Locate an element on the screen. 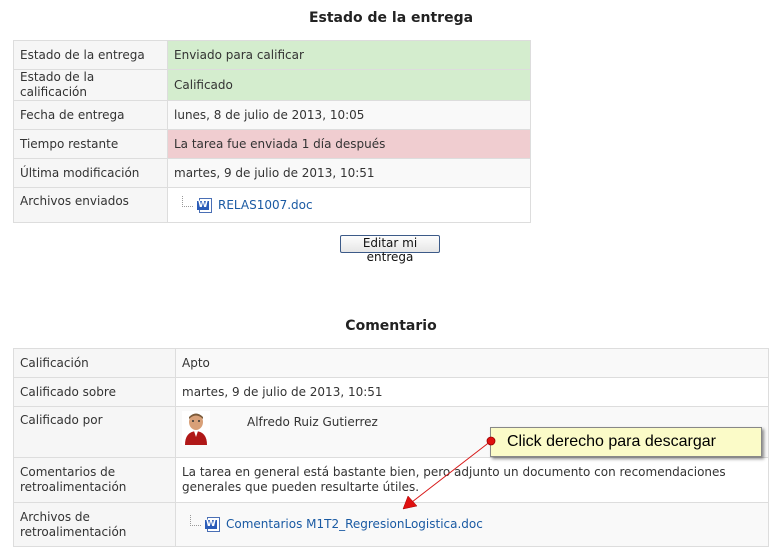 Image resolution: width=773 pixels, height=558 pixels. graded-on-value: martes, 9 de julio de 2013, 10:51 is located at coordinates (472, 392).